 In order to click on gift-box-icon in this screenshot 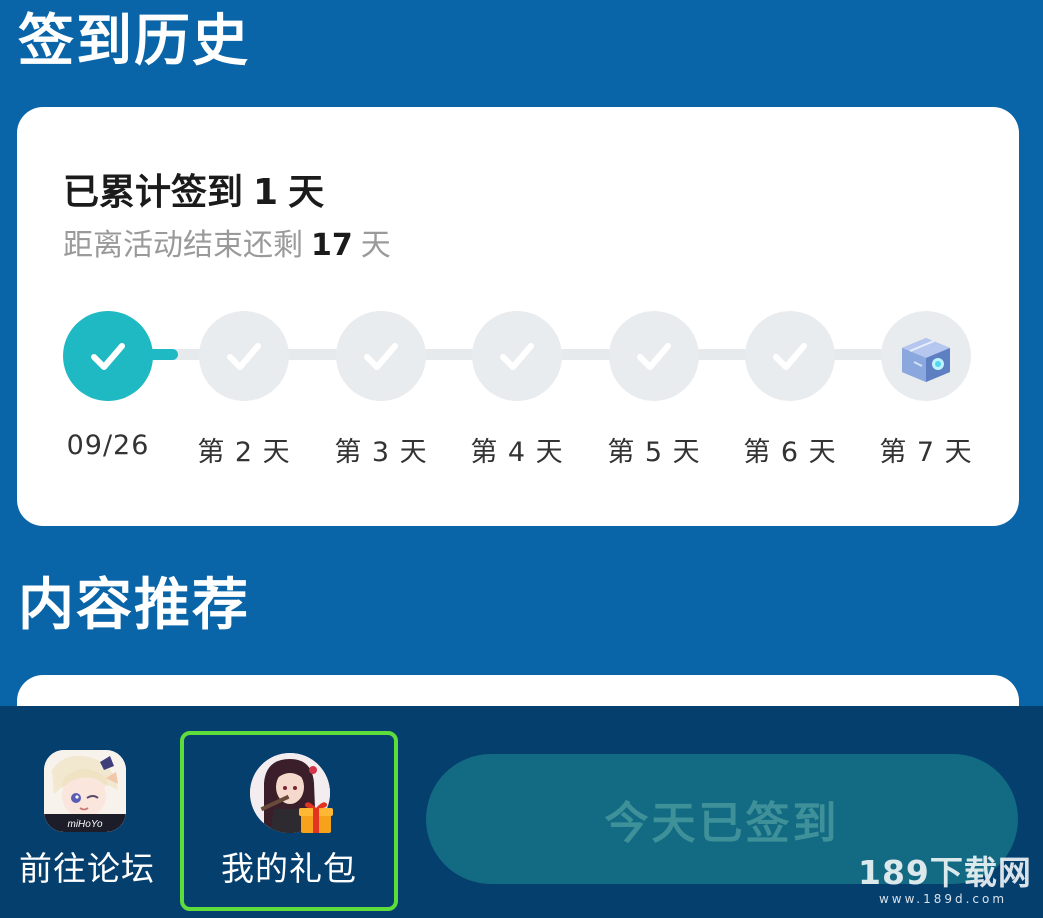, I will do `click(316, 817)`.